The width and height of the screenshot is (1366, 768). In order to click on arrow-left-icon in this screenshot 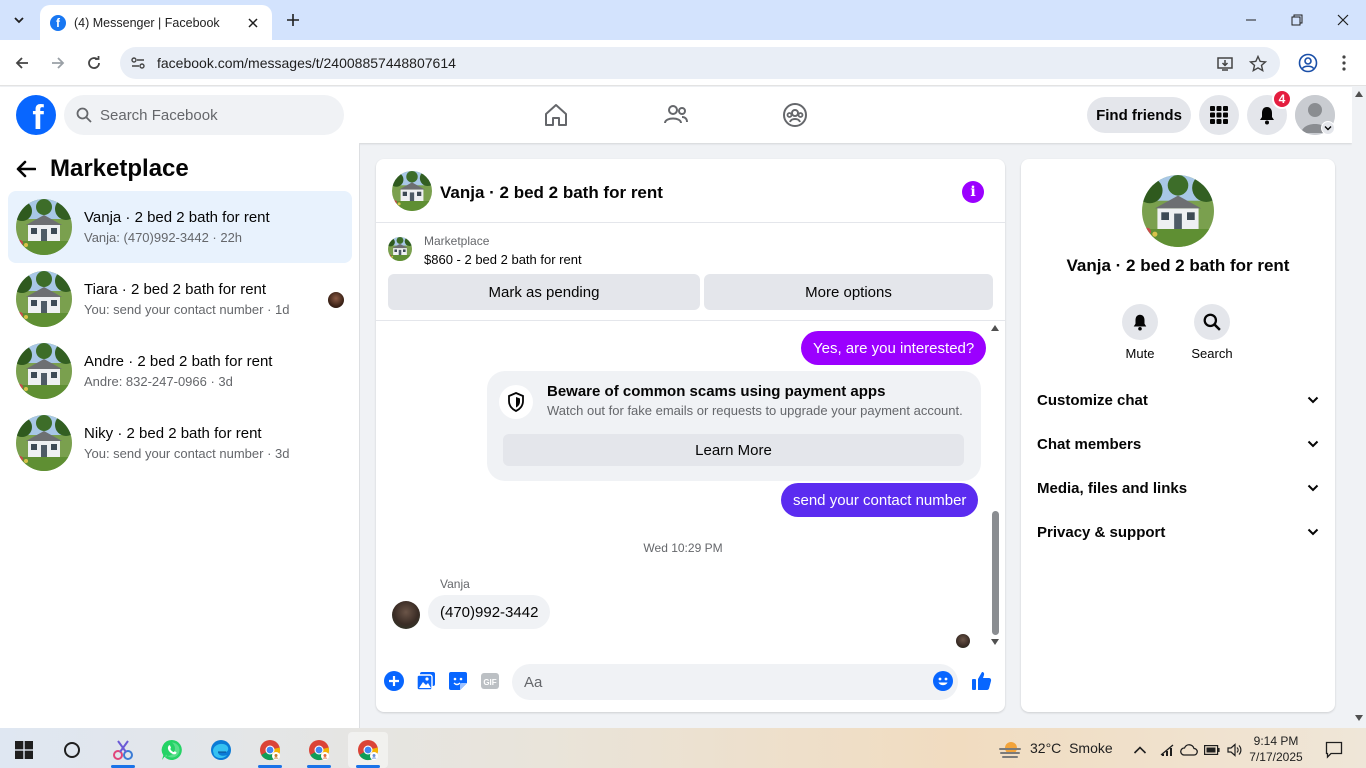, I will do `click(26, 169)`.